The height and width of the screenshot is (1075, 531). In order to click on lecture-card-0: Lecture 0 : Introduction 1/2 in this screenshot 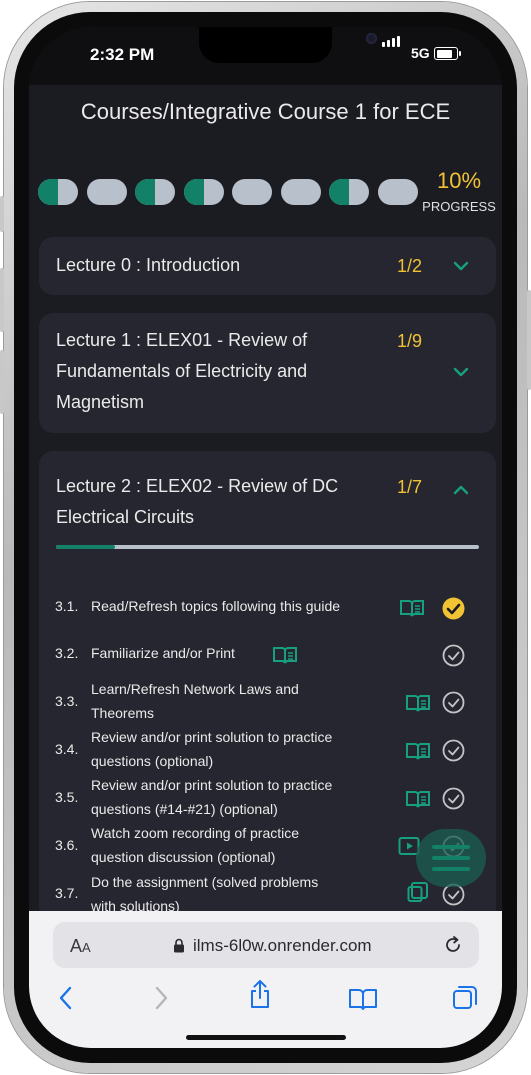, I will do `click(267, 266)`.